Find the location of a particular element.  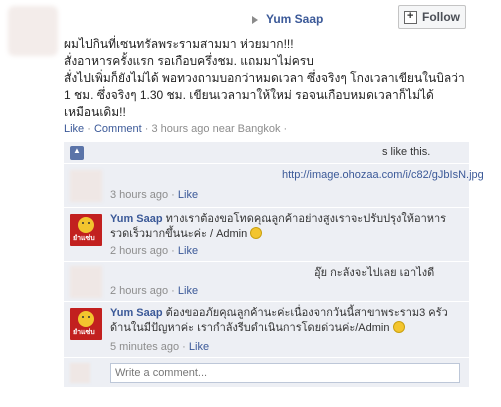

comment-meta: 5 minutes ago · Like is located at coordinates (287, 347).